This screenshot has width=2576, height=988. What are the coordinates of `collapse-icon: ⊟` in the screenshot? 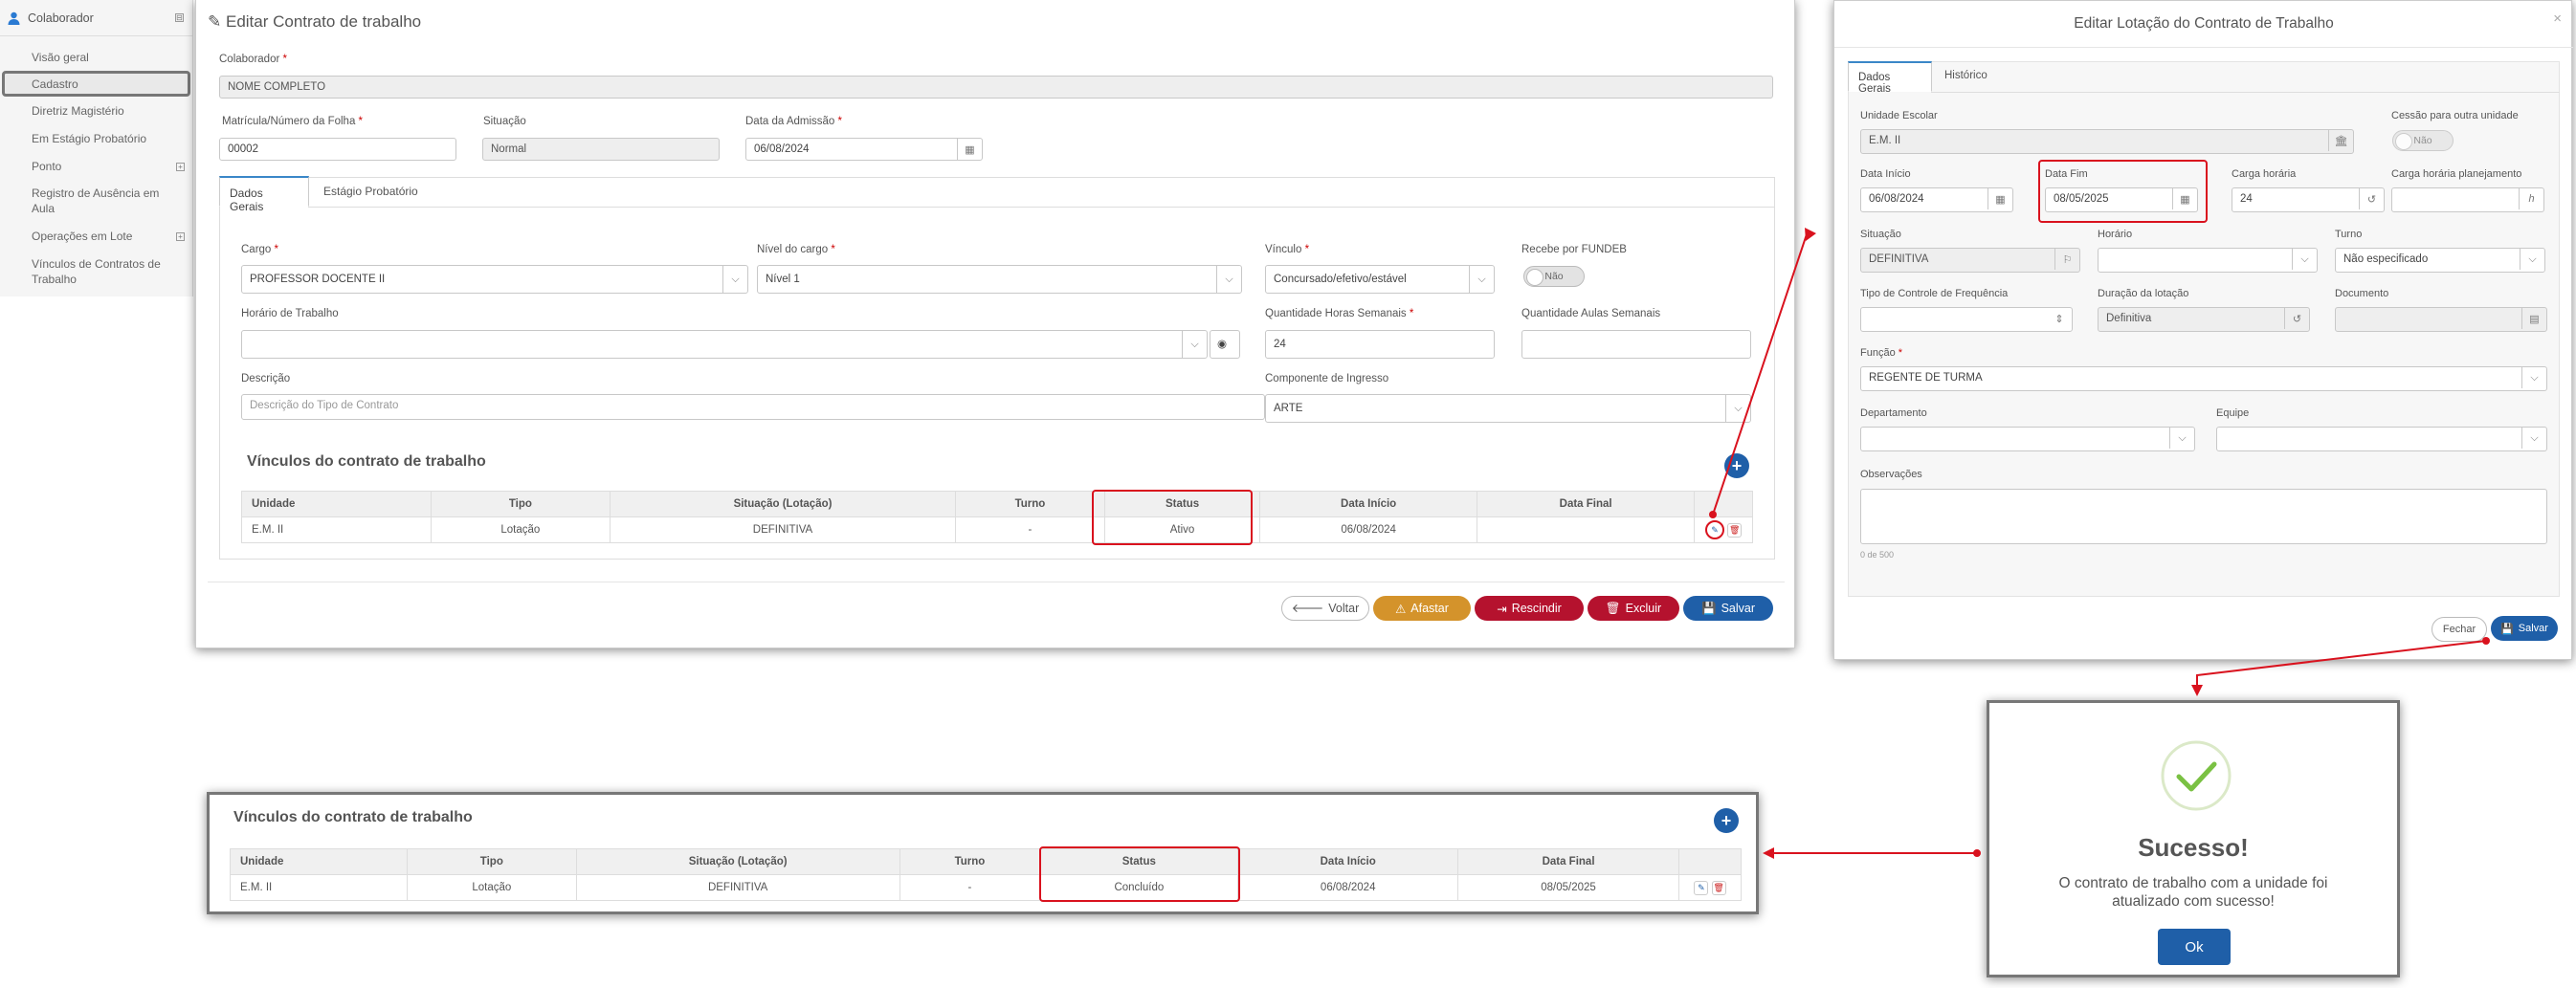 It's located at (179, 17).